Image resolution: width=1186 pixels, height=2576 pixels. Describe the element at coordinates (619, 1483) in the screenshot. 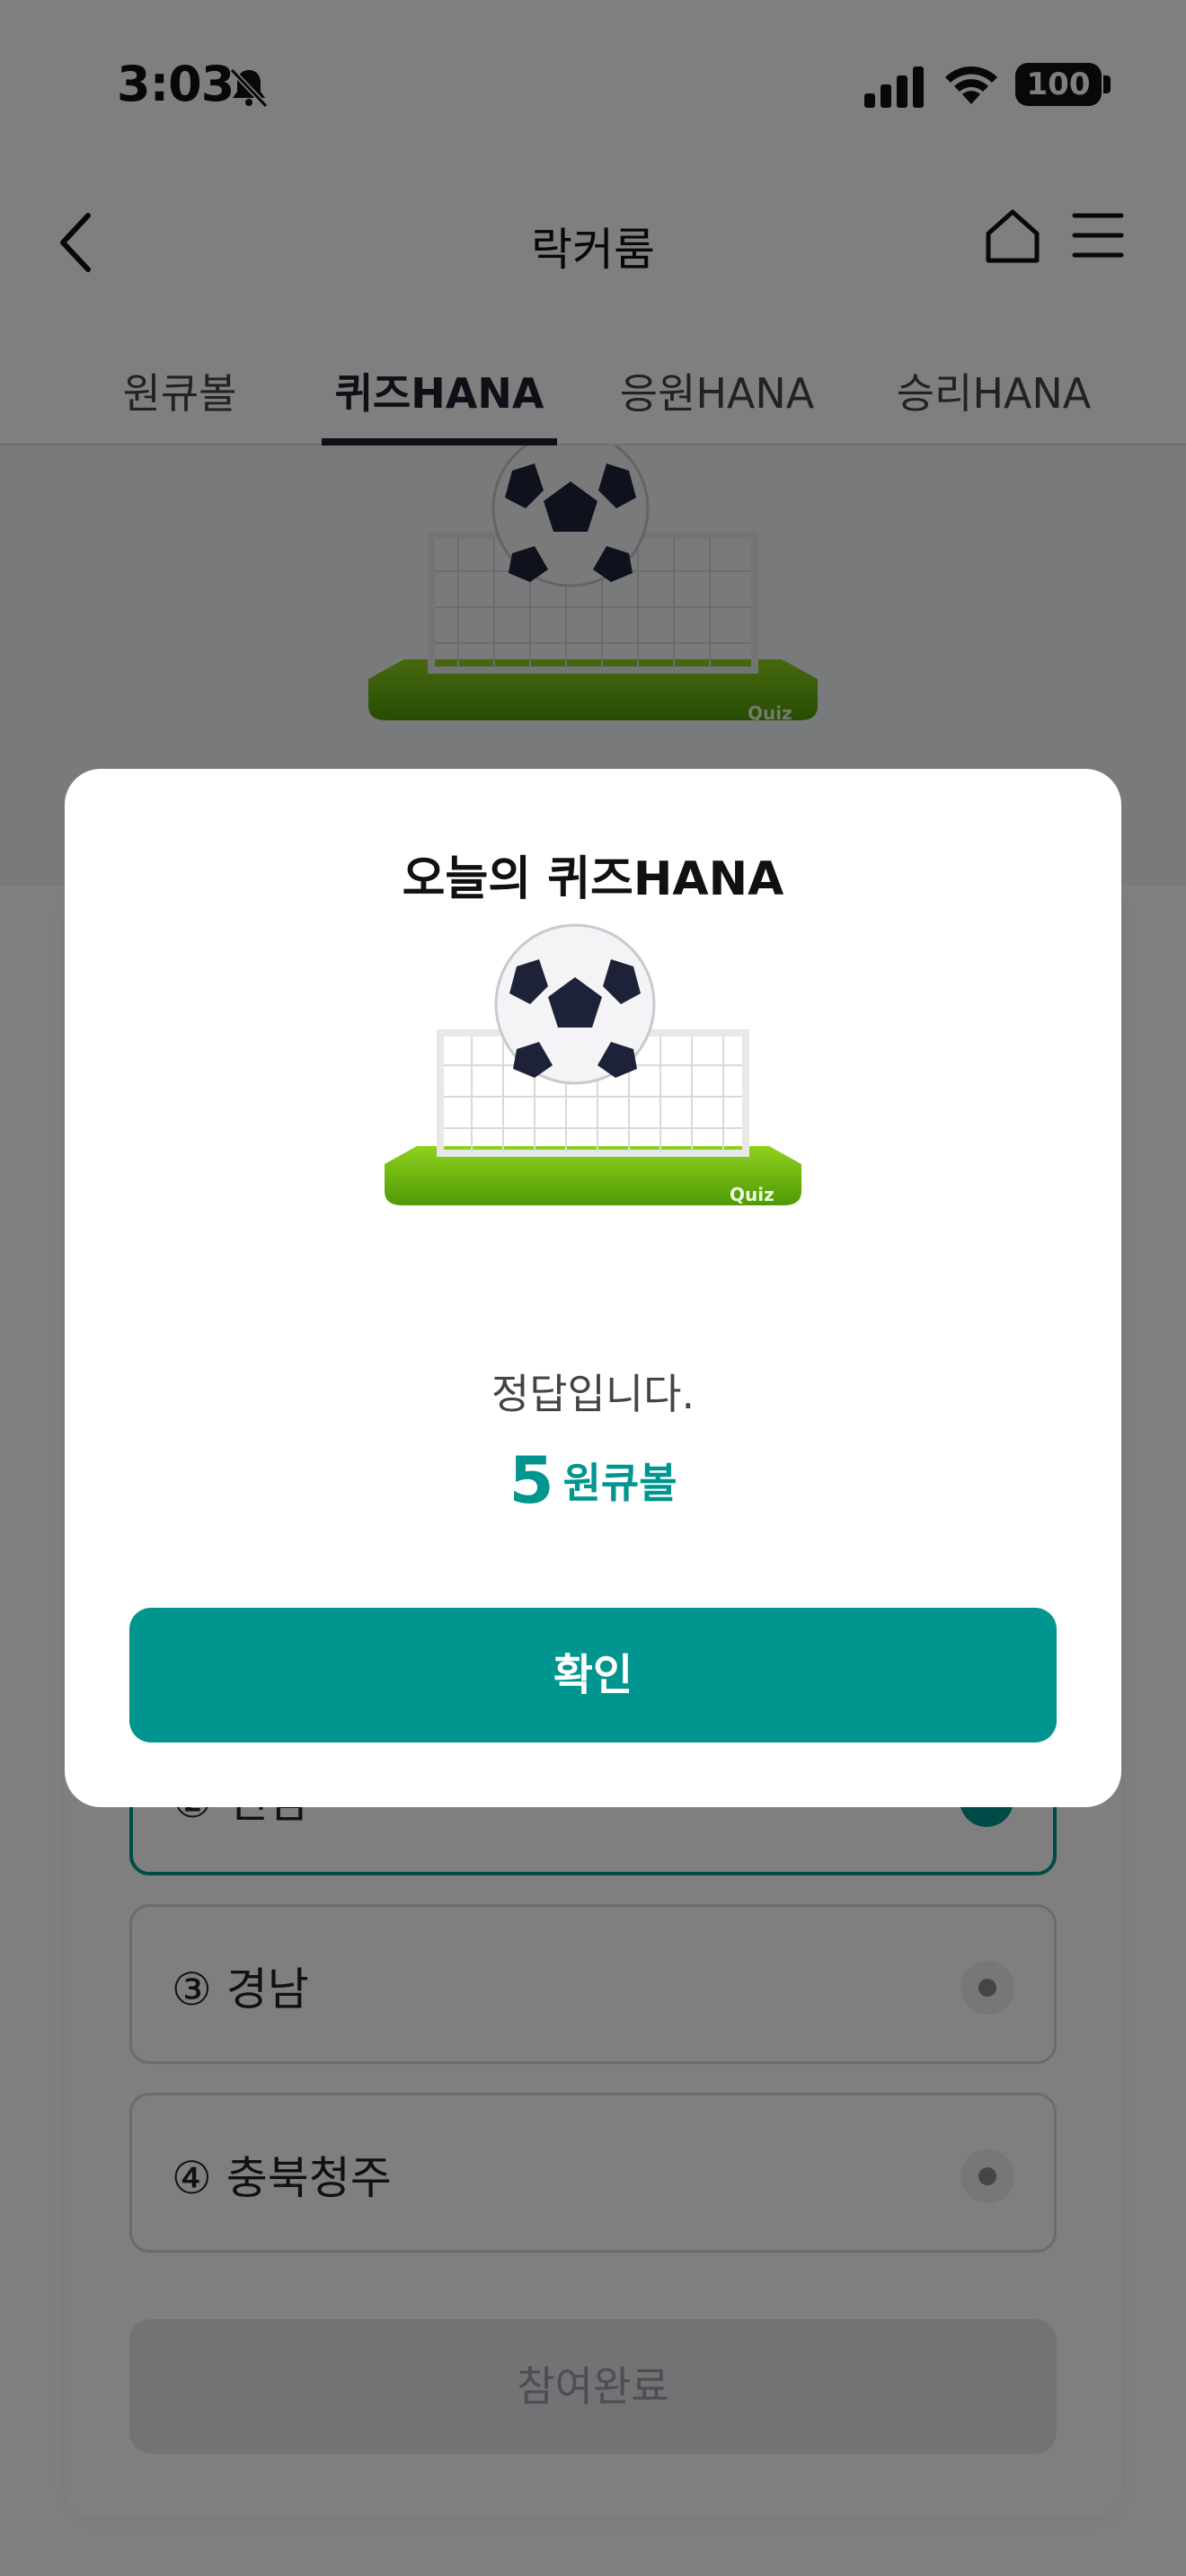

I see `reward-unit: 원큐볼` at that location.